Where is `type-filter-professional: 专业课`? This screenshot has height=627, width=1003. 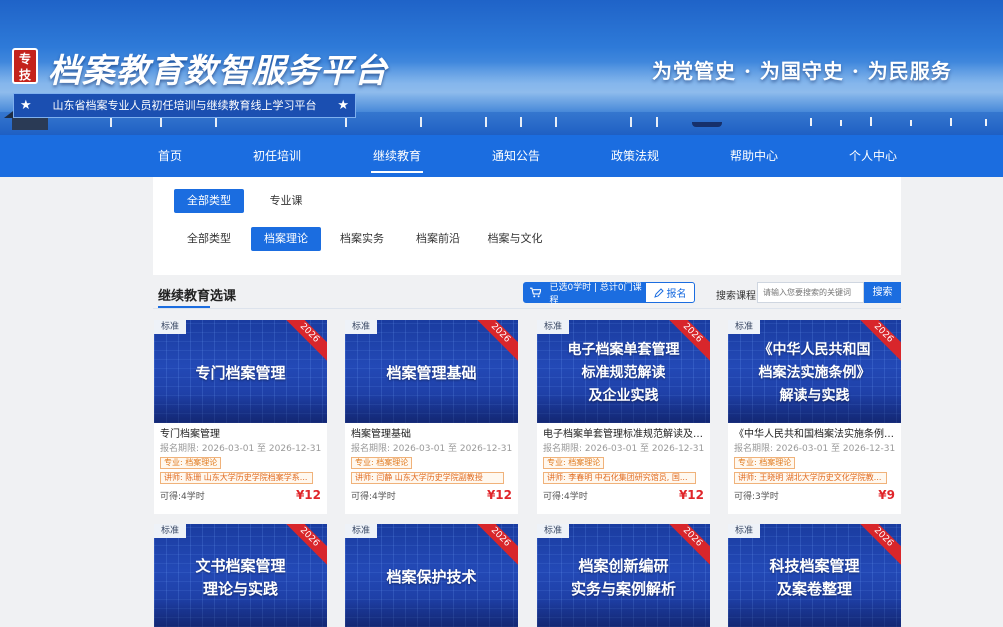
type-filter-professional: 专业课 is located at coordinates (286, 201).